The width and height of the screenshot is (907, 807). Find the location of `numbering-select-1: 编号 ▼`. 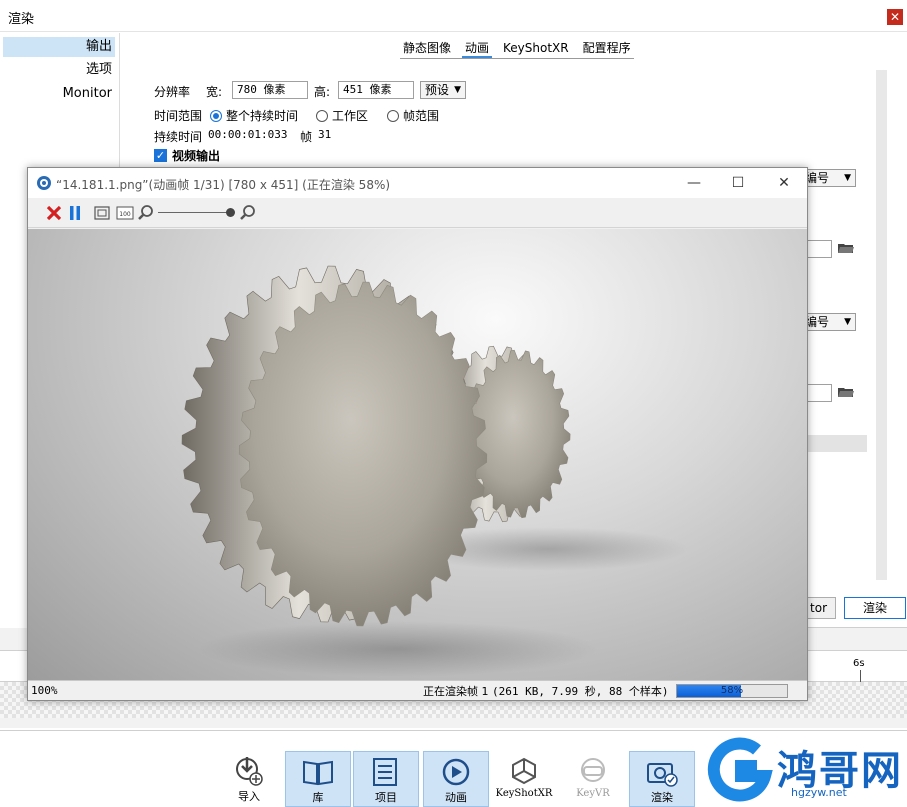

numbering-select-1: 编号 ▼ is located at coordinates (828, 178).